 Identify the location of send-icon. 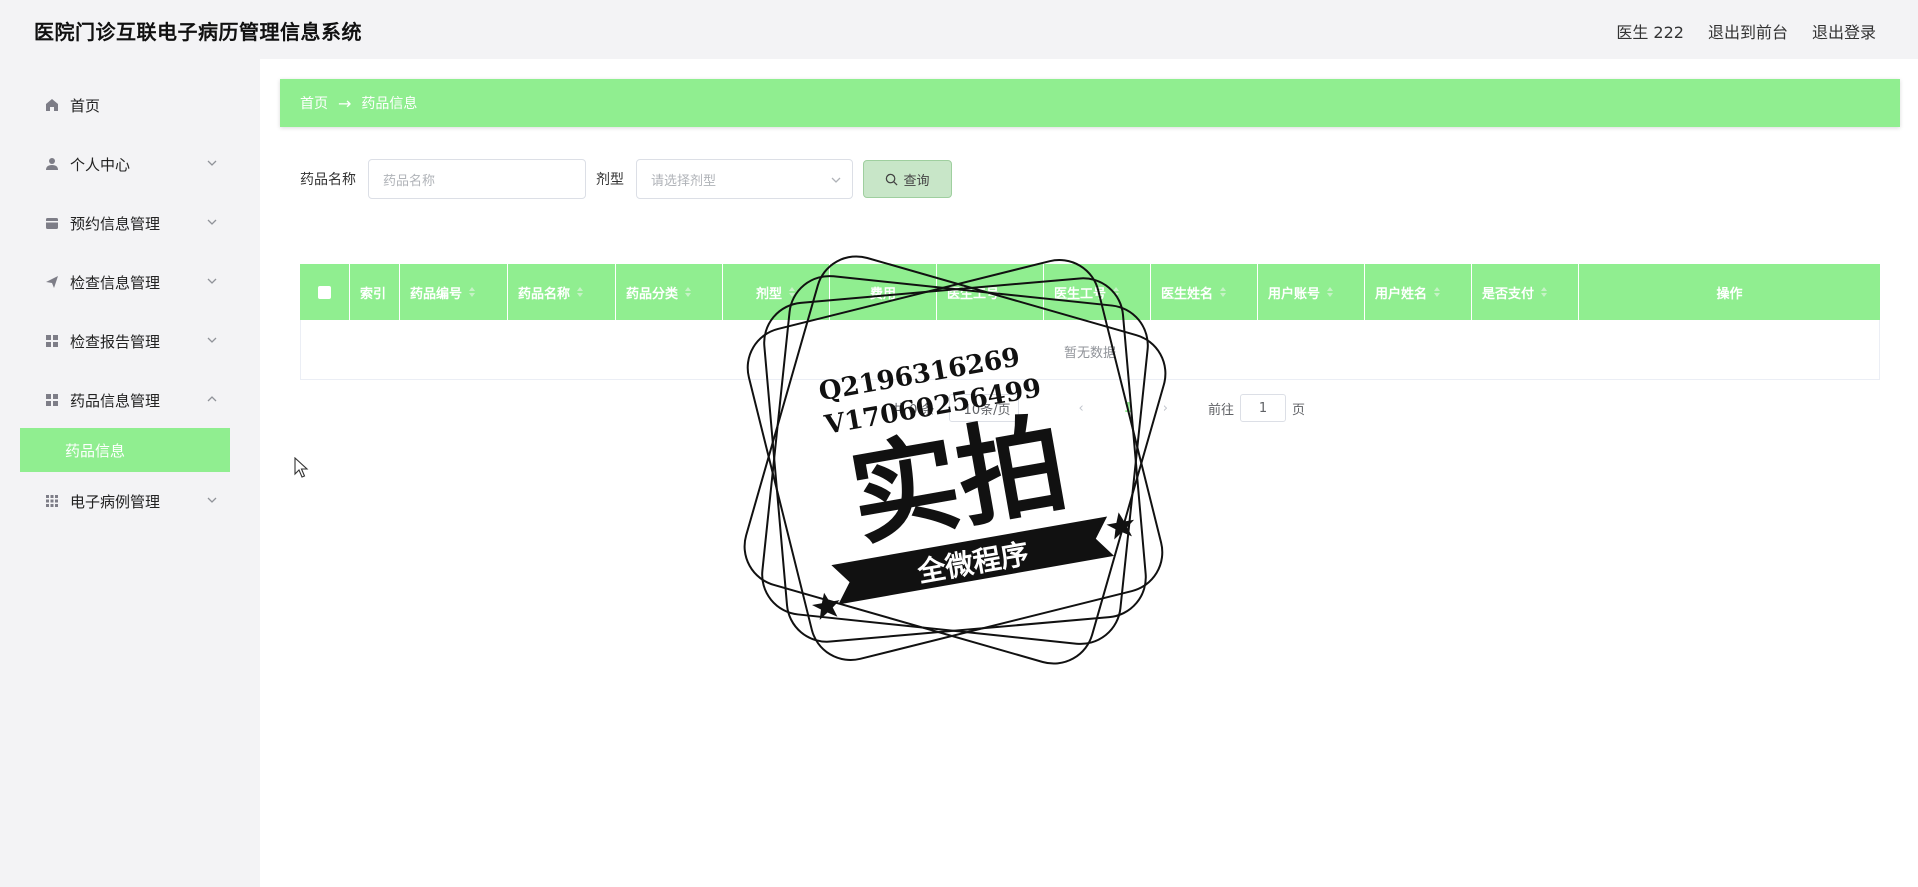
(52, 282).